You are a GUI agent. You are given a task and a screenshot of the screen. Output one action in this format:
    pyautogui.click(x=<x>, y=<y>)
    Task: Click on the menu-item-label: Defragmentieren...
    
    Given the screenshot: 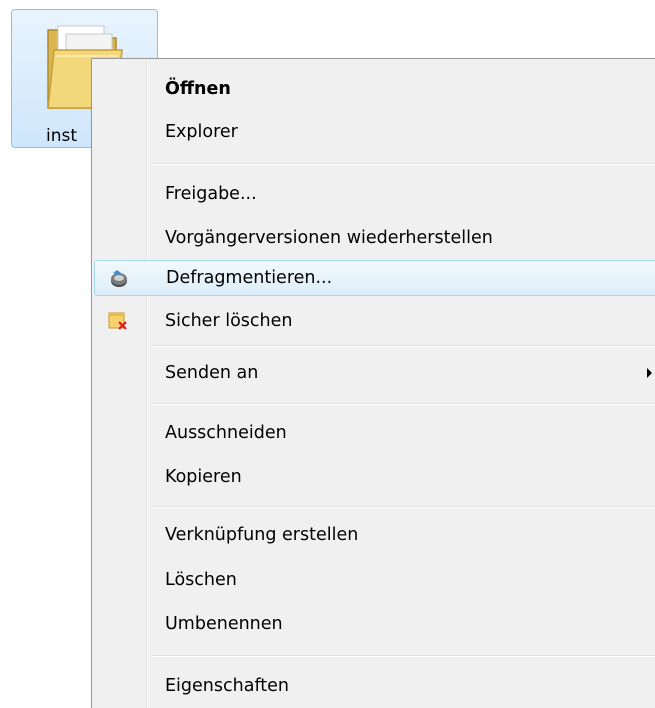 What is the action you would take?
    pyautogui.click(x=249, y=278)
    